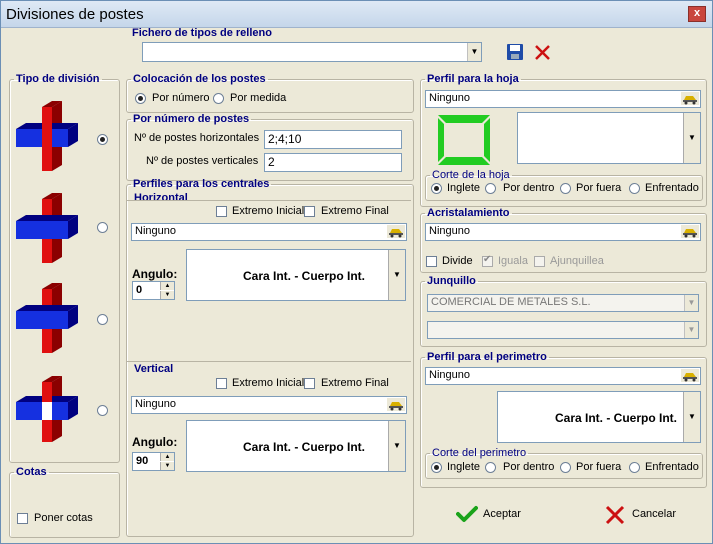 The image size is (713, 544). Describe the element at coordinates (333, 162) in the screenshot. I see `verticales-input: 2` at that location.